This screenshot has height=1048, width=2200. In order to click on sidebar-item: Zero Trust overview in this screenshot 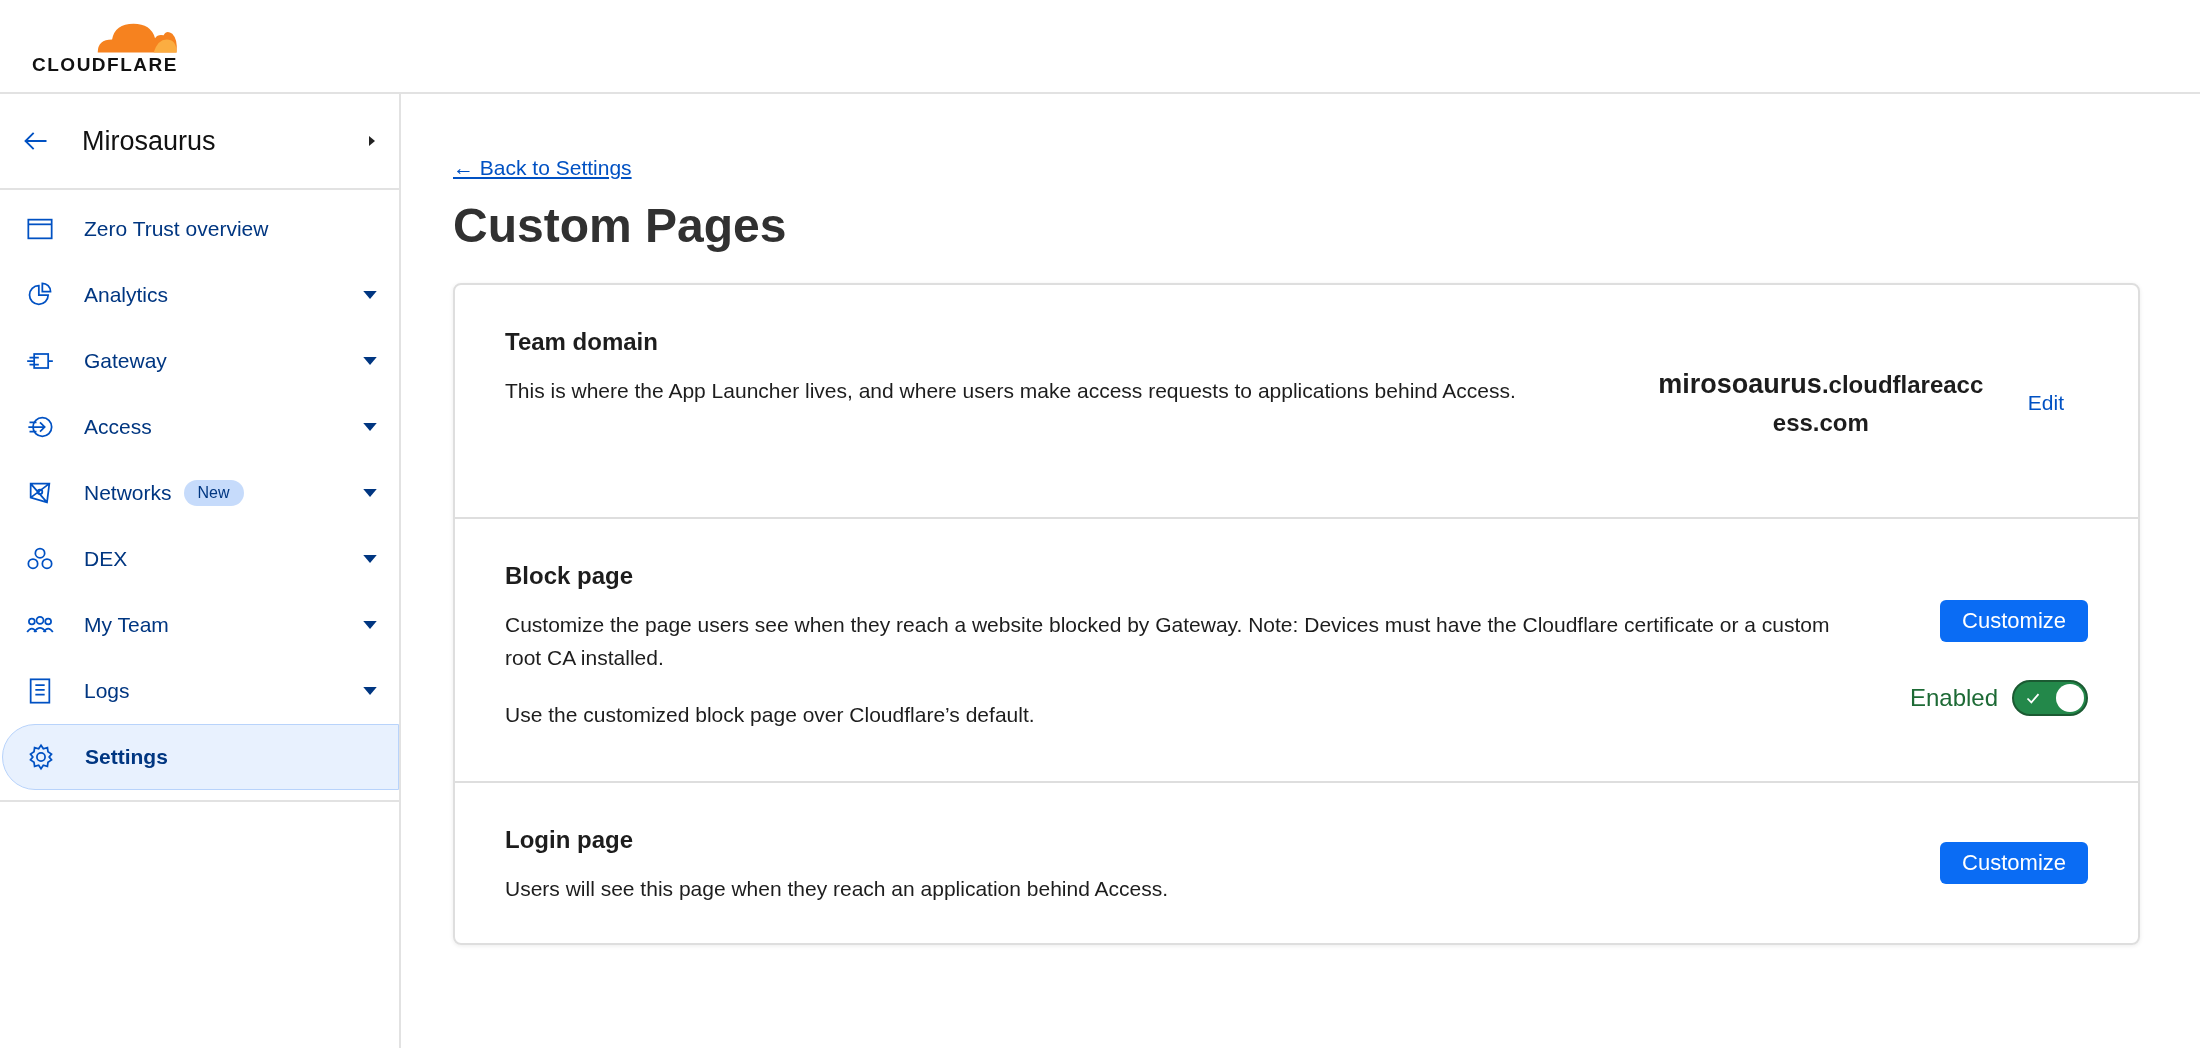, I will do `click(199, 229)`.